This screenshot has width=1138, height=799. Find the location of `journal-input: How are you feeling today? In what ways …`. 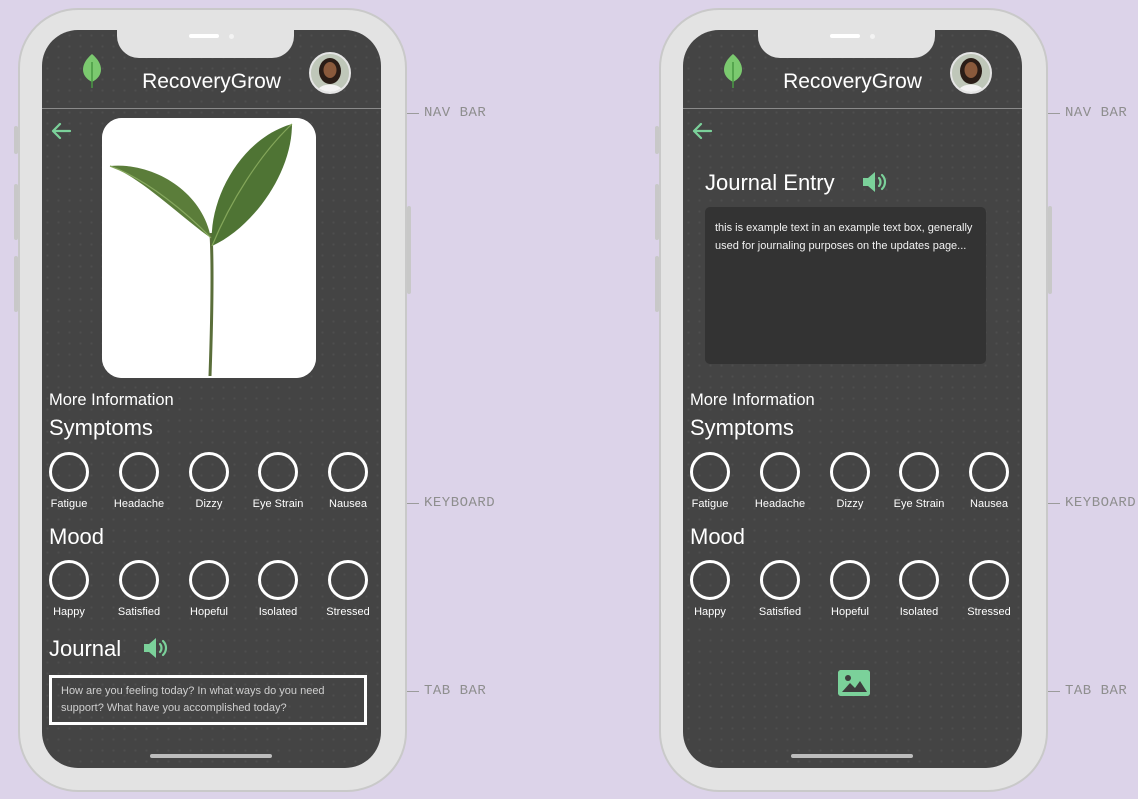

journal-input: How are you feeling today? In what ways … is located at coordinates (208, 700).